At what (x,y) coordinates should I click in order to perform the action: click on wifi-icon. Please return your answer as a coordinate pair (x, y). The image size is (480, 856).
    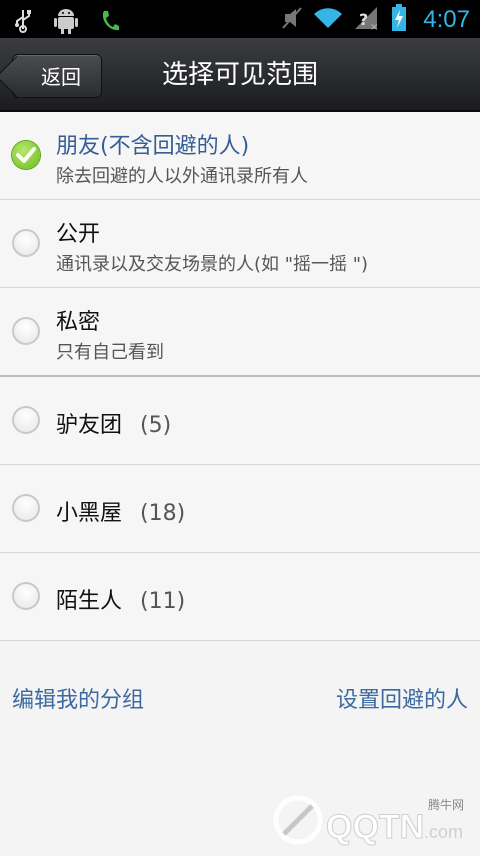
    Looking at the image, I should click on (328, 20).